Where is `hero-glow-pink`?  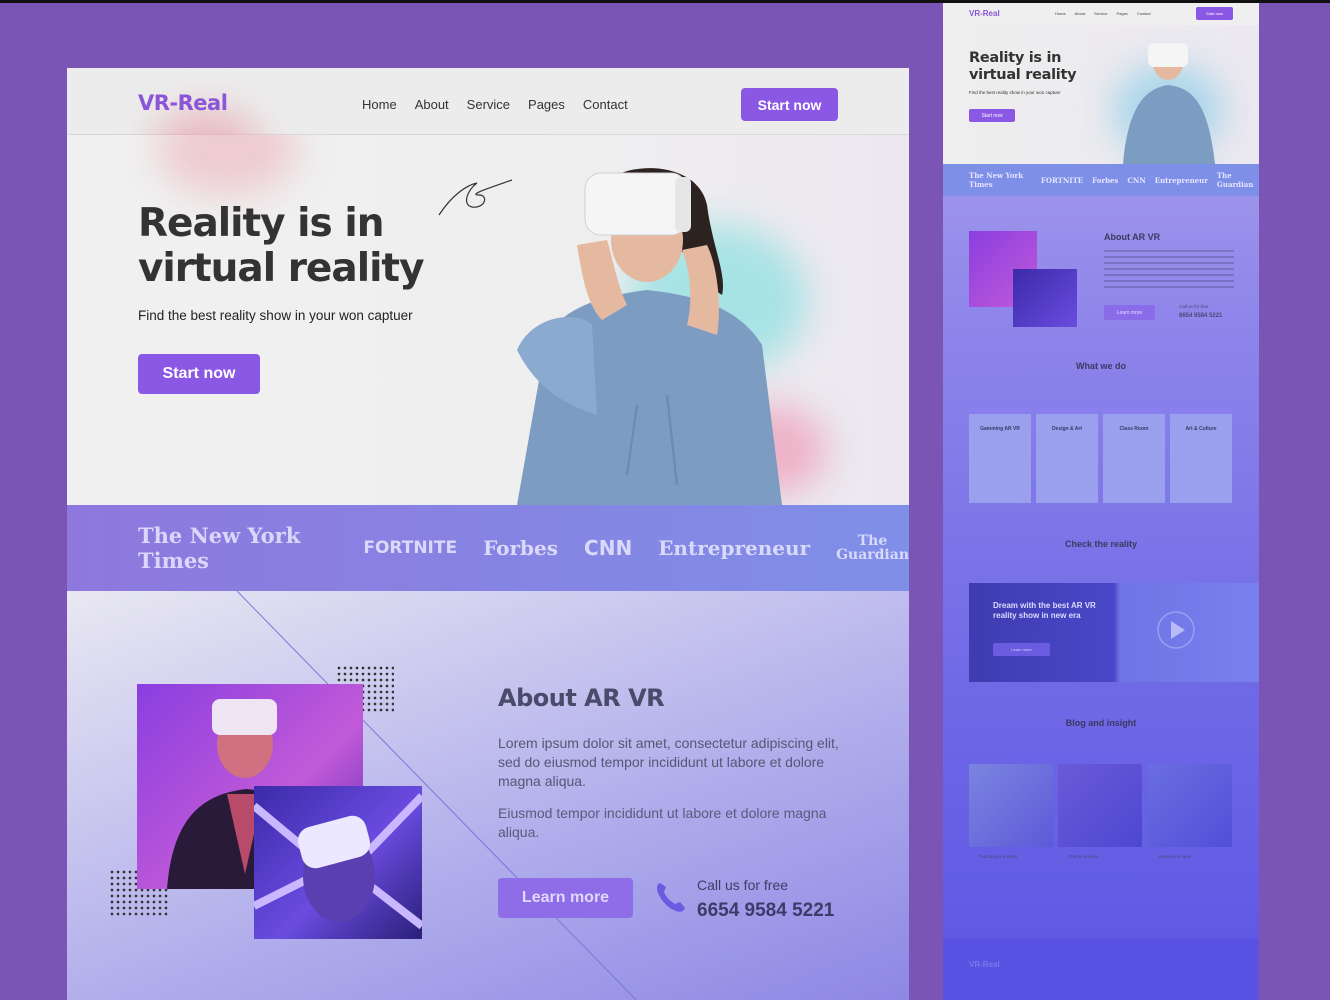 hero-glow-pink is located at coordinates (227, 165).